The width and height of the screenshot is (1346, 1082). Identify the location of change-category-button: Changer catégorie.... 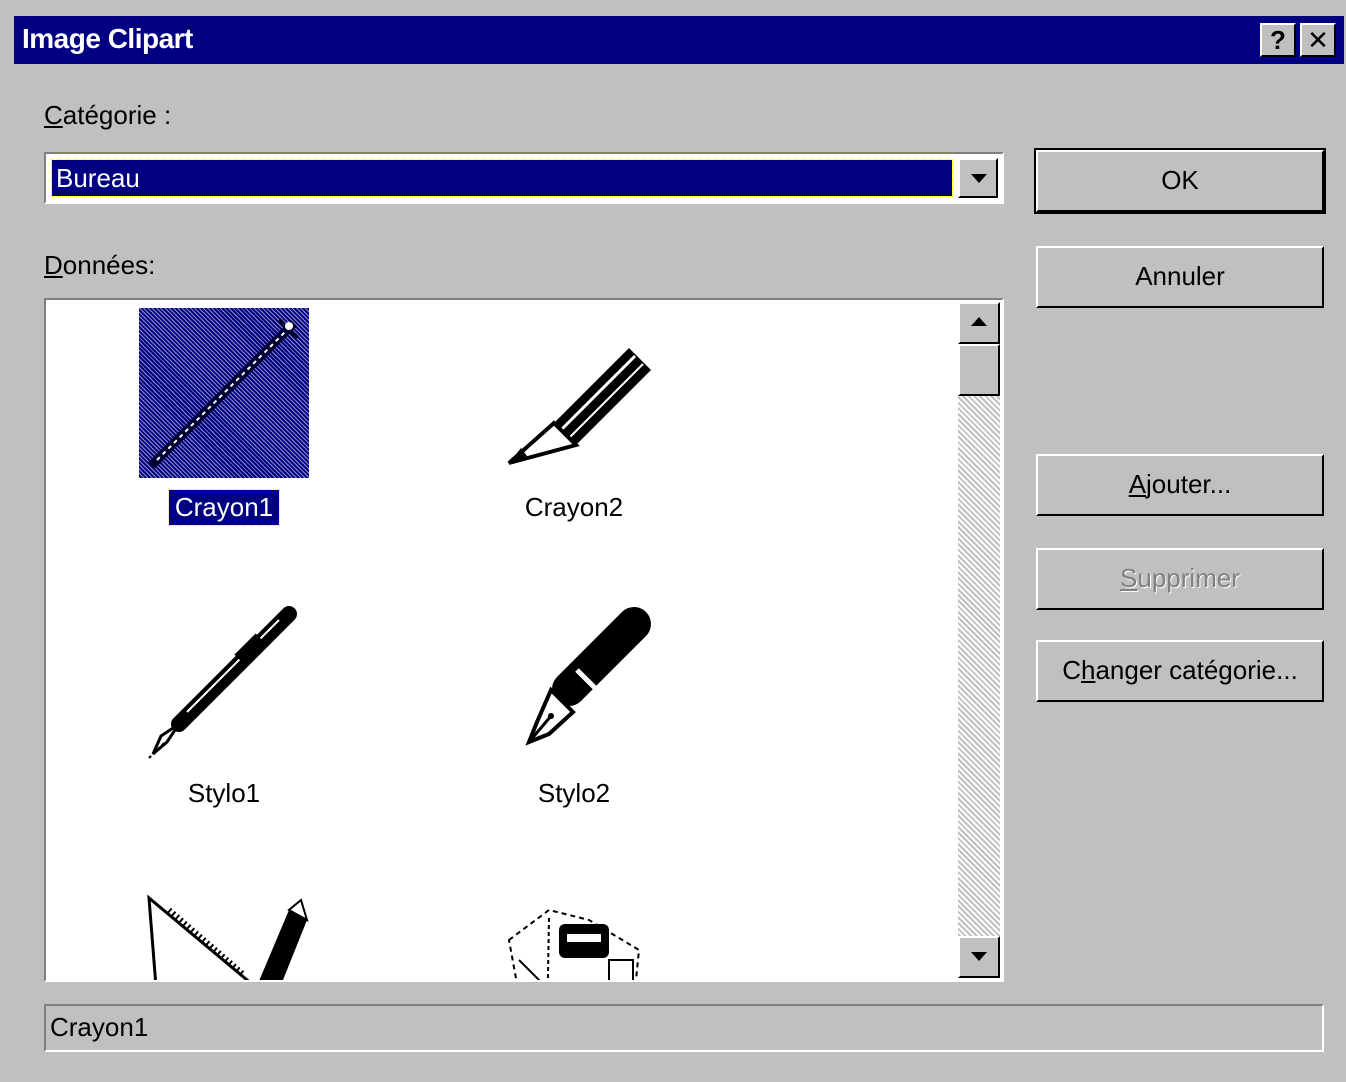
(1180, 671).